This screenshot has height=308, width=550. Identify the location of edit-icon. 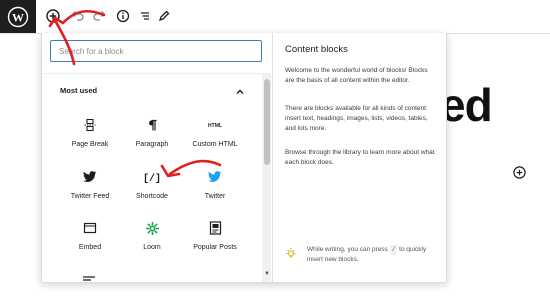
(164, 16).